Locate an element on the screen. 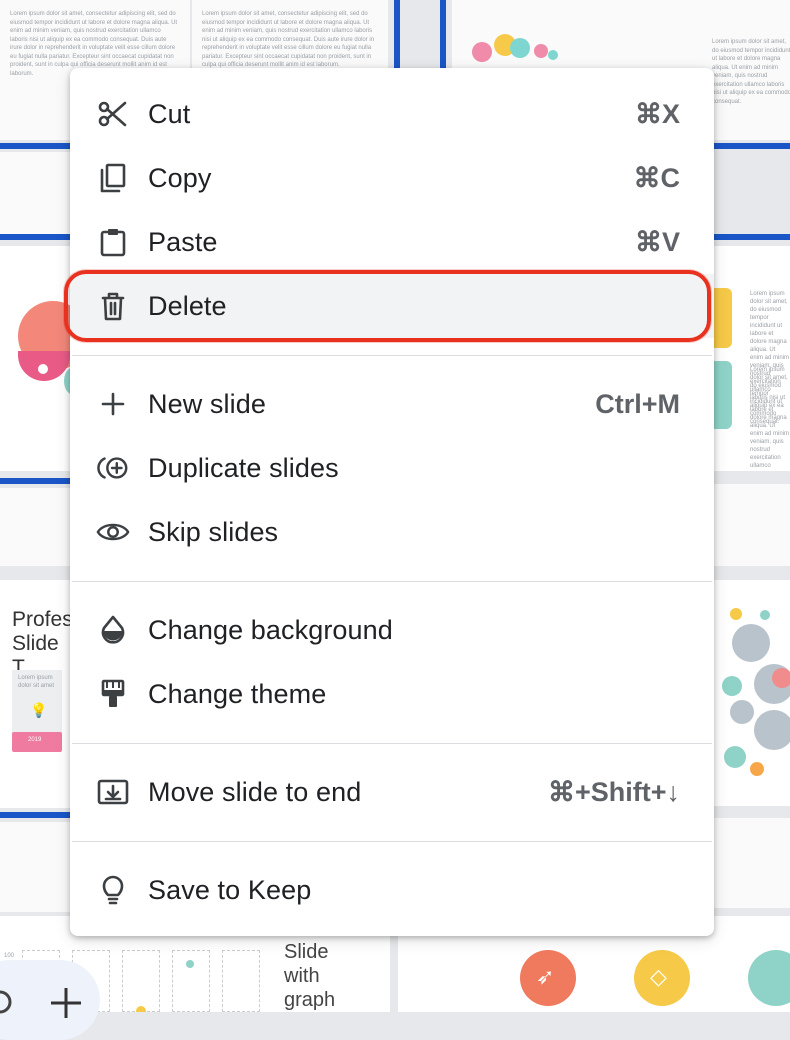 This screenshot has height=1040, width=790. menu-item-label: Paste is located at coordinates (183, 241).